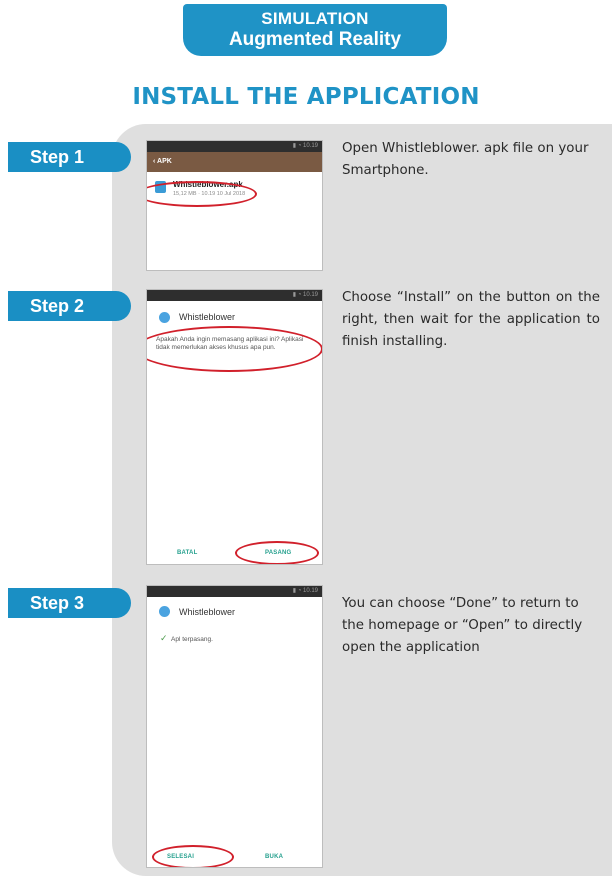 The height and width of the screenshot is (879, 612). What do you see at coordinates (69, 306) in the screenshot?
I see `step-2-label: Step 2` at bounding box center [69, 306].